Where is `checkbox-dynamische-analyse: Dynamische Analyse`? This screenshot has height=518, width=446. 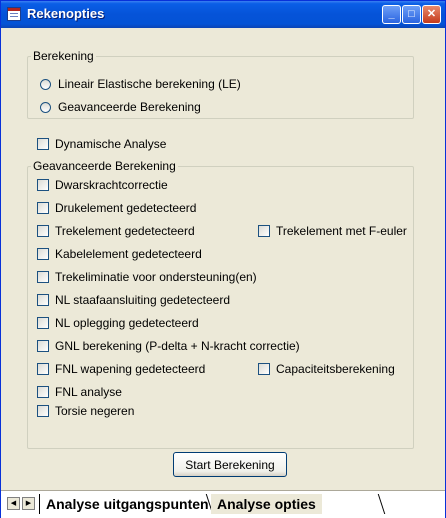
checkbox-dynamische-analyse: Dynamische Analyse is located at coordinates (101, 144).